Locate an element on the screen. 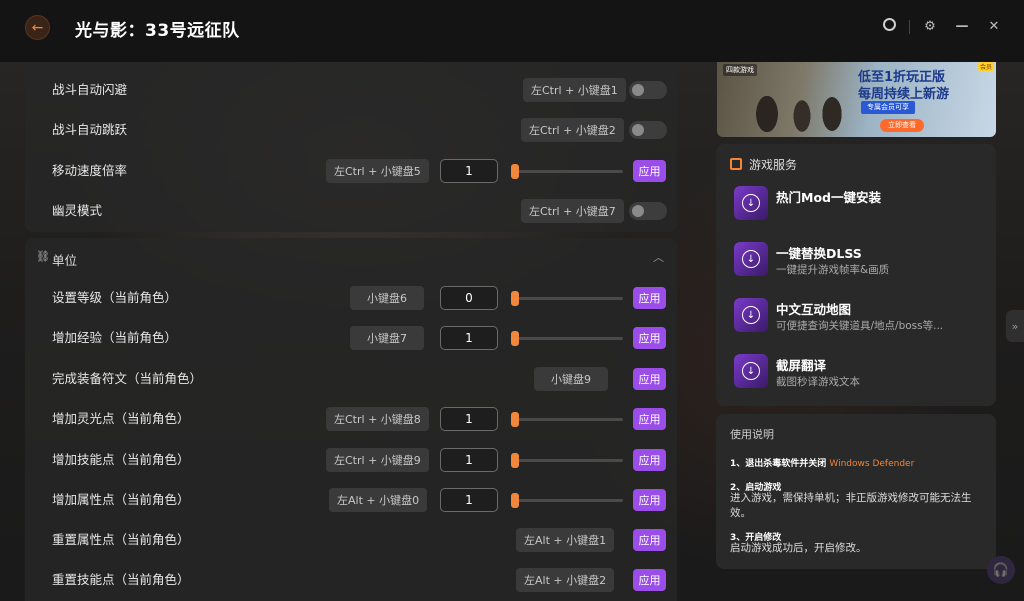 The image size is (1024, 601). hotkey-badge: 左Ctrl + 小键盘5 is located at coordinates (377, 171).